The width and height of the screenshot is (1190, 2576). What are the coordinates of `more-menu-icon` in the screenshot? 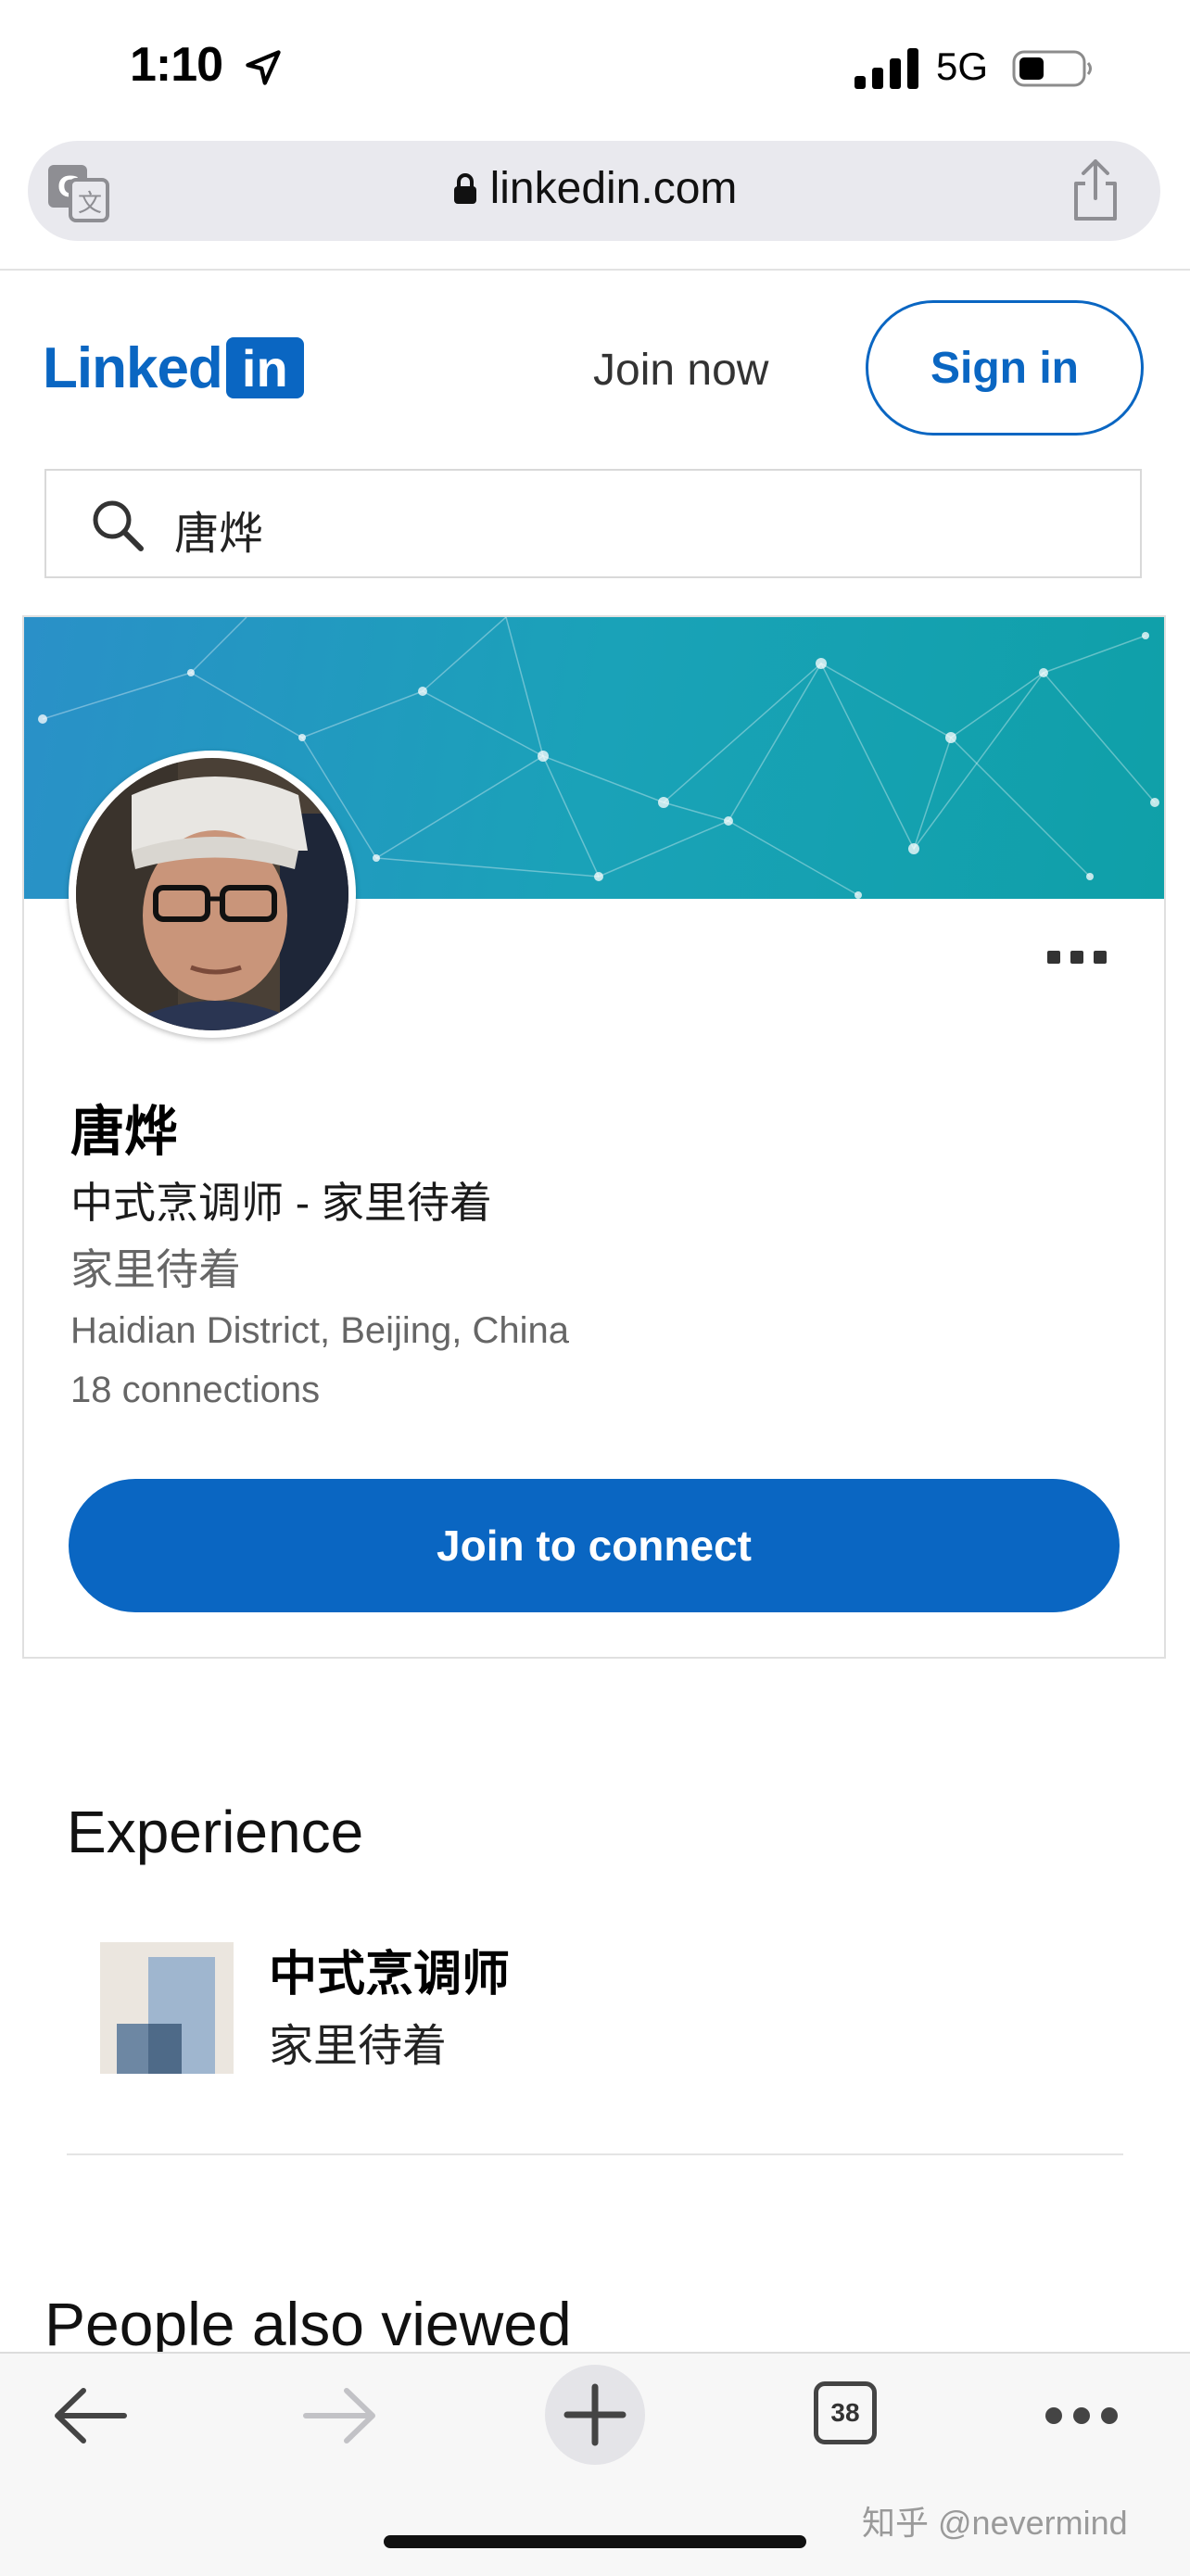 It's located at (1082, 2416).